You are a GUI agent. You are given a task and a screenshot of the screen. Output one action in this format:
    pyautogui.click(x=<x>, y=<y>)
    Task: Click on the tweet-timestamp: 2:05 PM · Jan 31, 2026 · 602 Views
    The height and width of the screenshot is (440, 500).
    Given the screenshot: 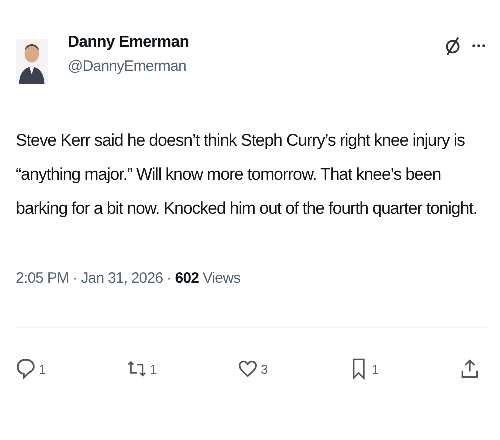 What is the action you would take?
    pyautogui.click(x=129, y=278)
    